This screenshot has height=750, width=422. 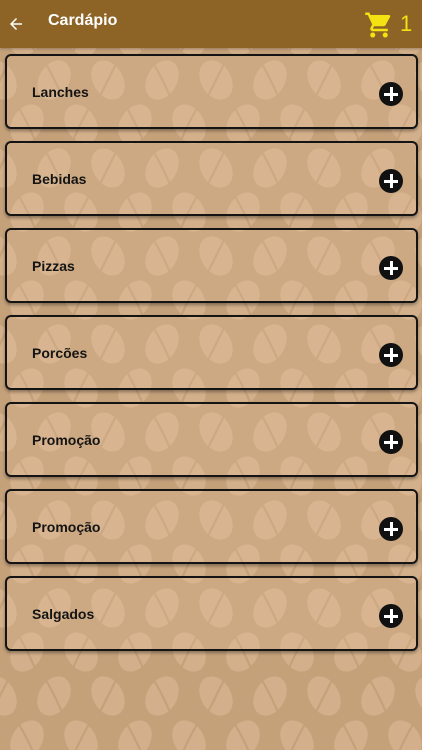 What do you see at coordinates (83, 20) in the screenshot?
I see `page-title: Cardápio` at bounding box center [83, 20].